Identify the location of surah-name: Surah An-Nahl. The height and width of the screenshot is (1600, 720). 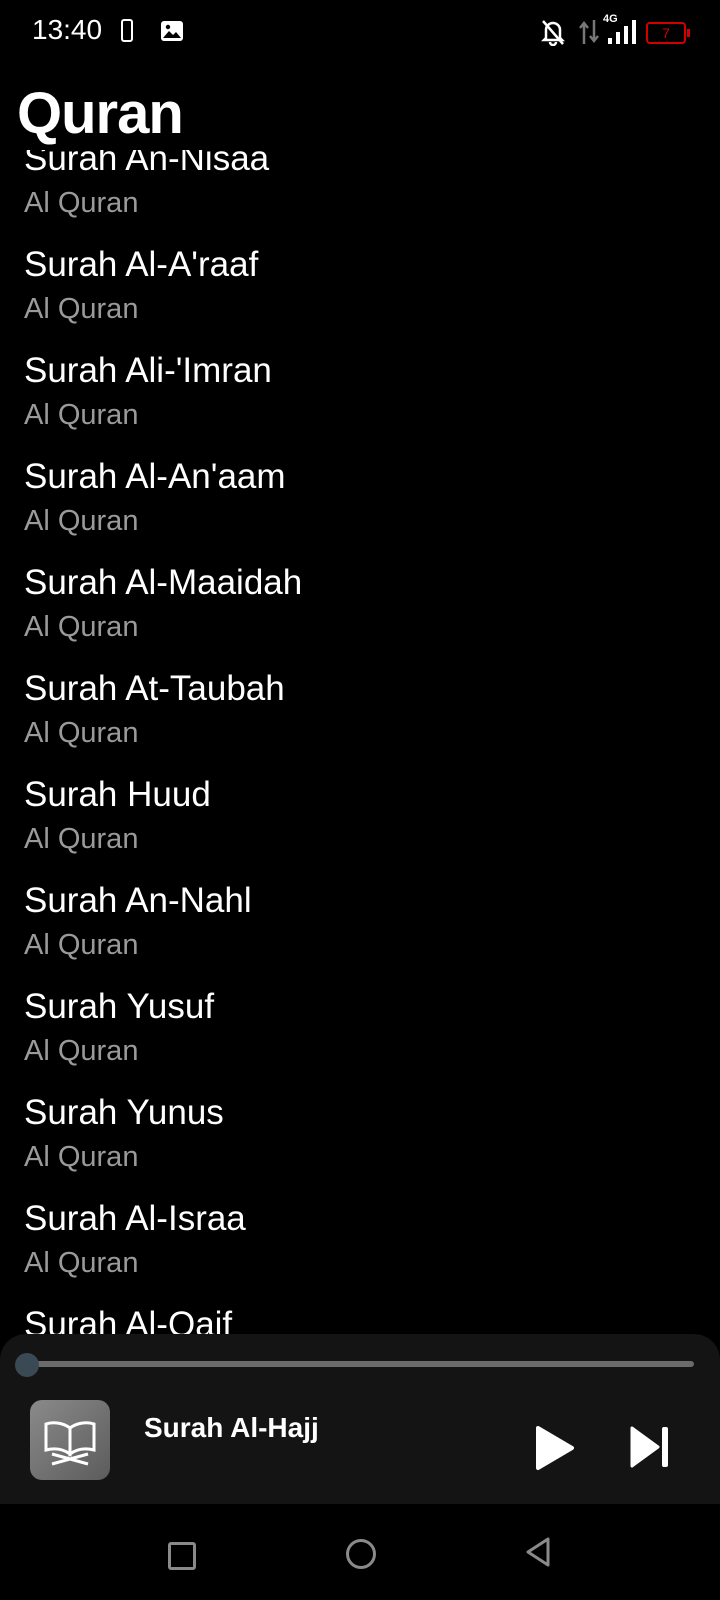
(138, 900).